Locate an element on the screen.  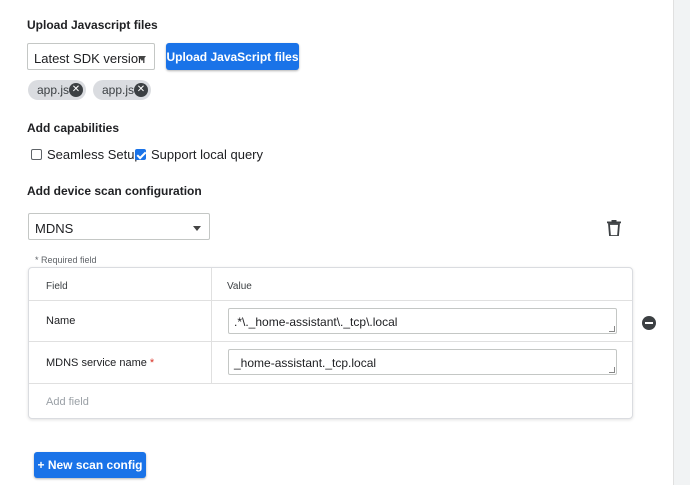
add-field-input: Add field is located at coordinates (67, 402).